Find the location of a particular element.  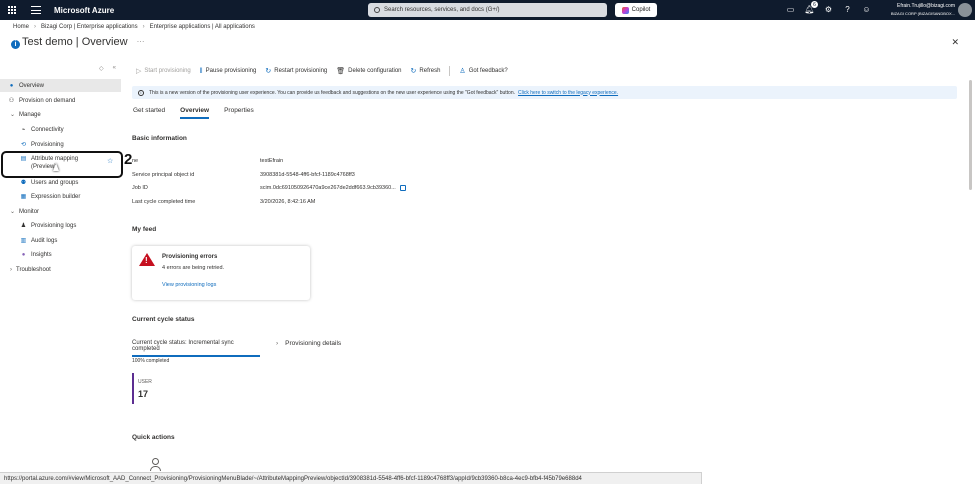

refresh-icon: ↻ is located at coordinates (413, 71).